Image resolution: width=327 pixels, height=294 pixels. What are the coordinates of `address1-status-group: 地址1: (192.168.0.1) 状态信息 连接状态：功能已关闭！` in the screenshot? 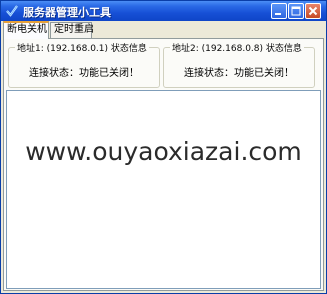 It's located at (84, 64).